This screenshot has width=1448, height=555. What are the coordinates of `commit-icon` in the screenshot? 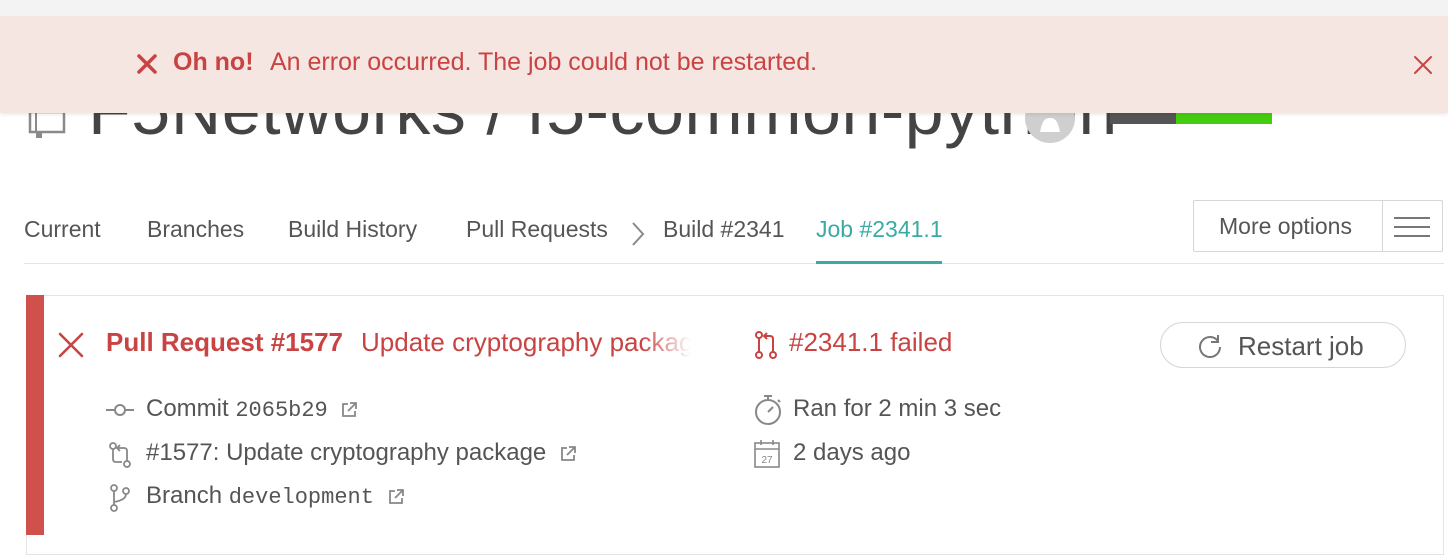 It's located at (120, 410).